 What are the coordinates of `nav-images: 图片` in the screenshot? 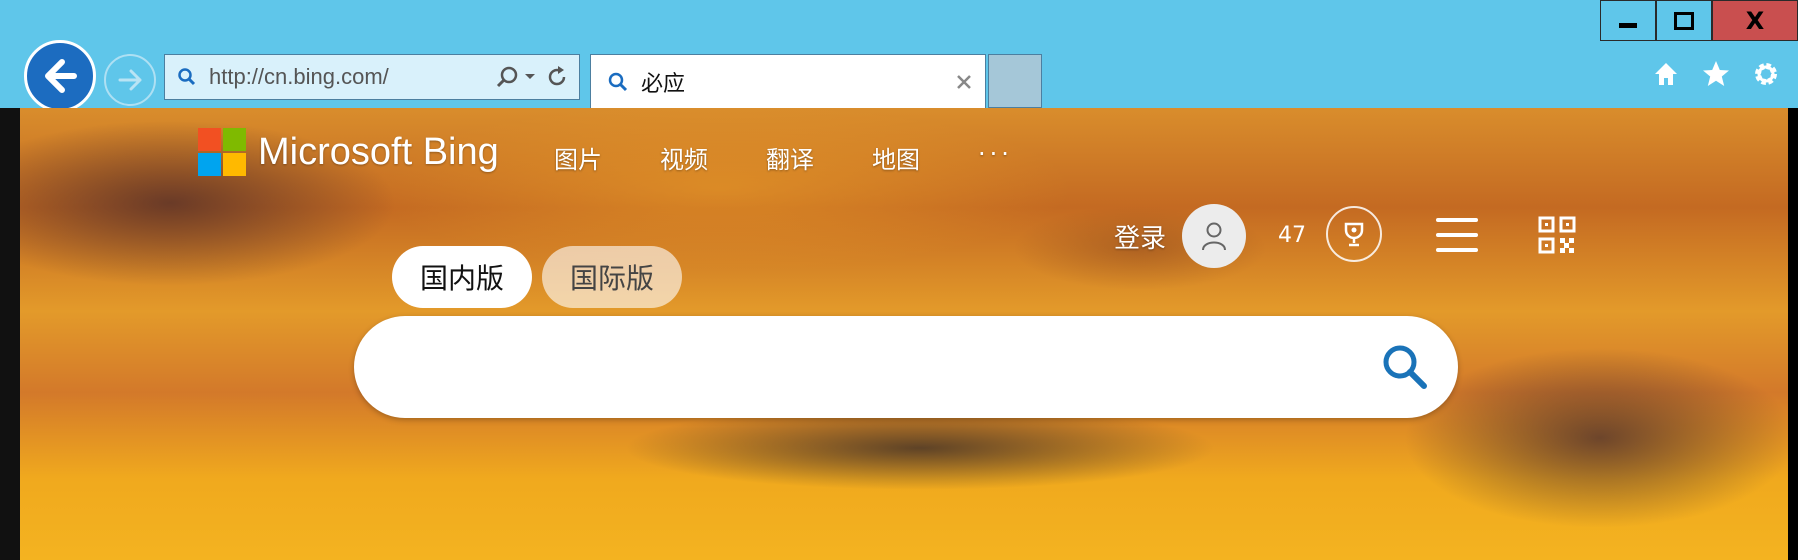 It's located at (578, 157).